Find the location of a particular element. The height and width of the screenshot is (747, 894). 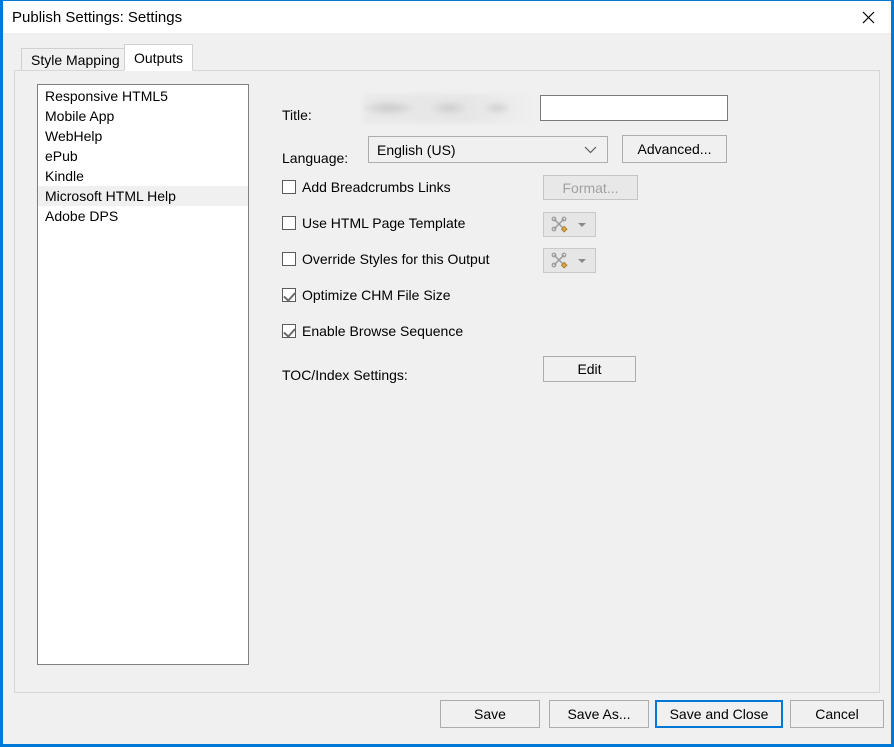

checkbox-label: Enable Browse Sequence is located at coordinates (383, 331).